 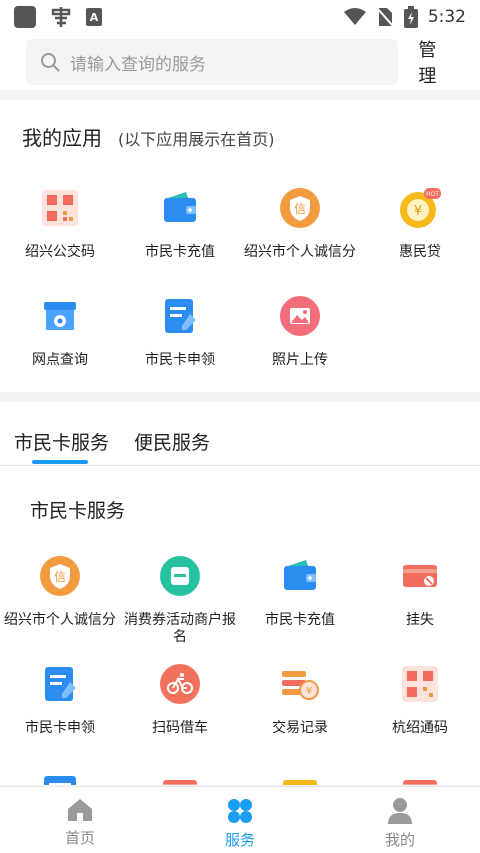 What do you see at coordinates (239, 840) in the screenshot?
I see `nav-label: 服务` at bounding box center [239, 840].